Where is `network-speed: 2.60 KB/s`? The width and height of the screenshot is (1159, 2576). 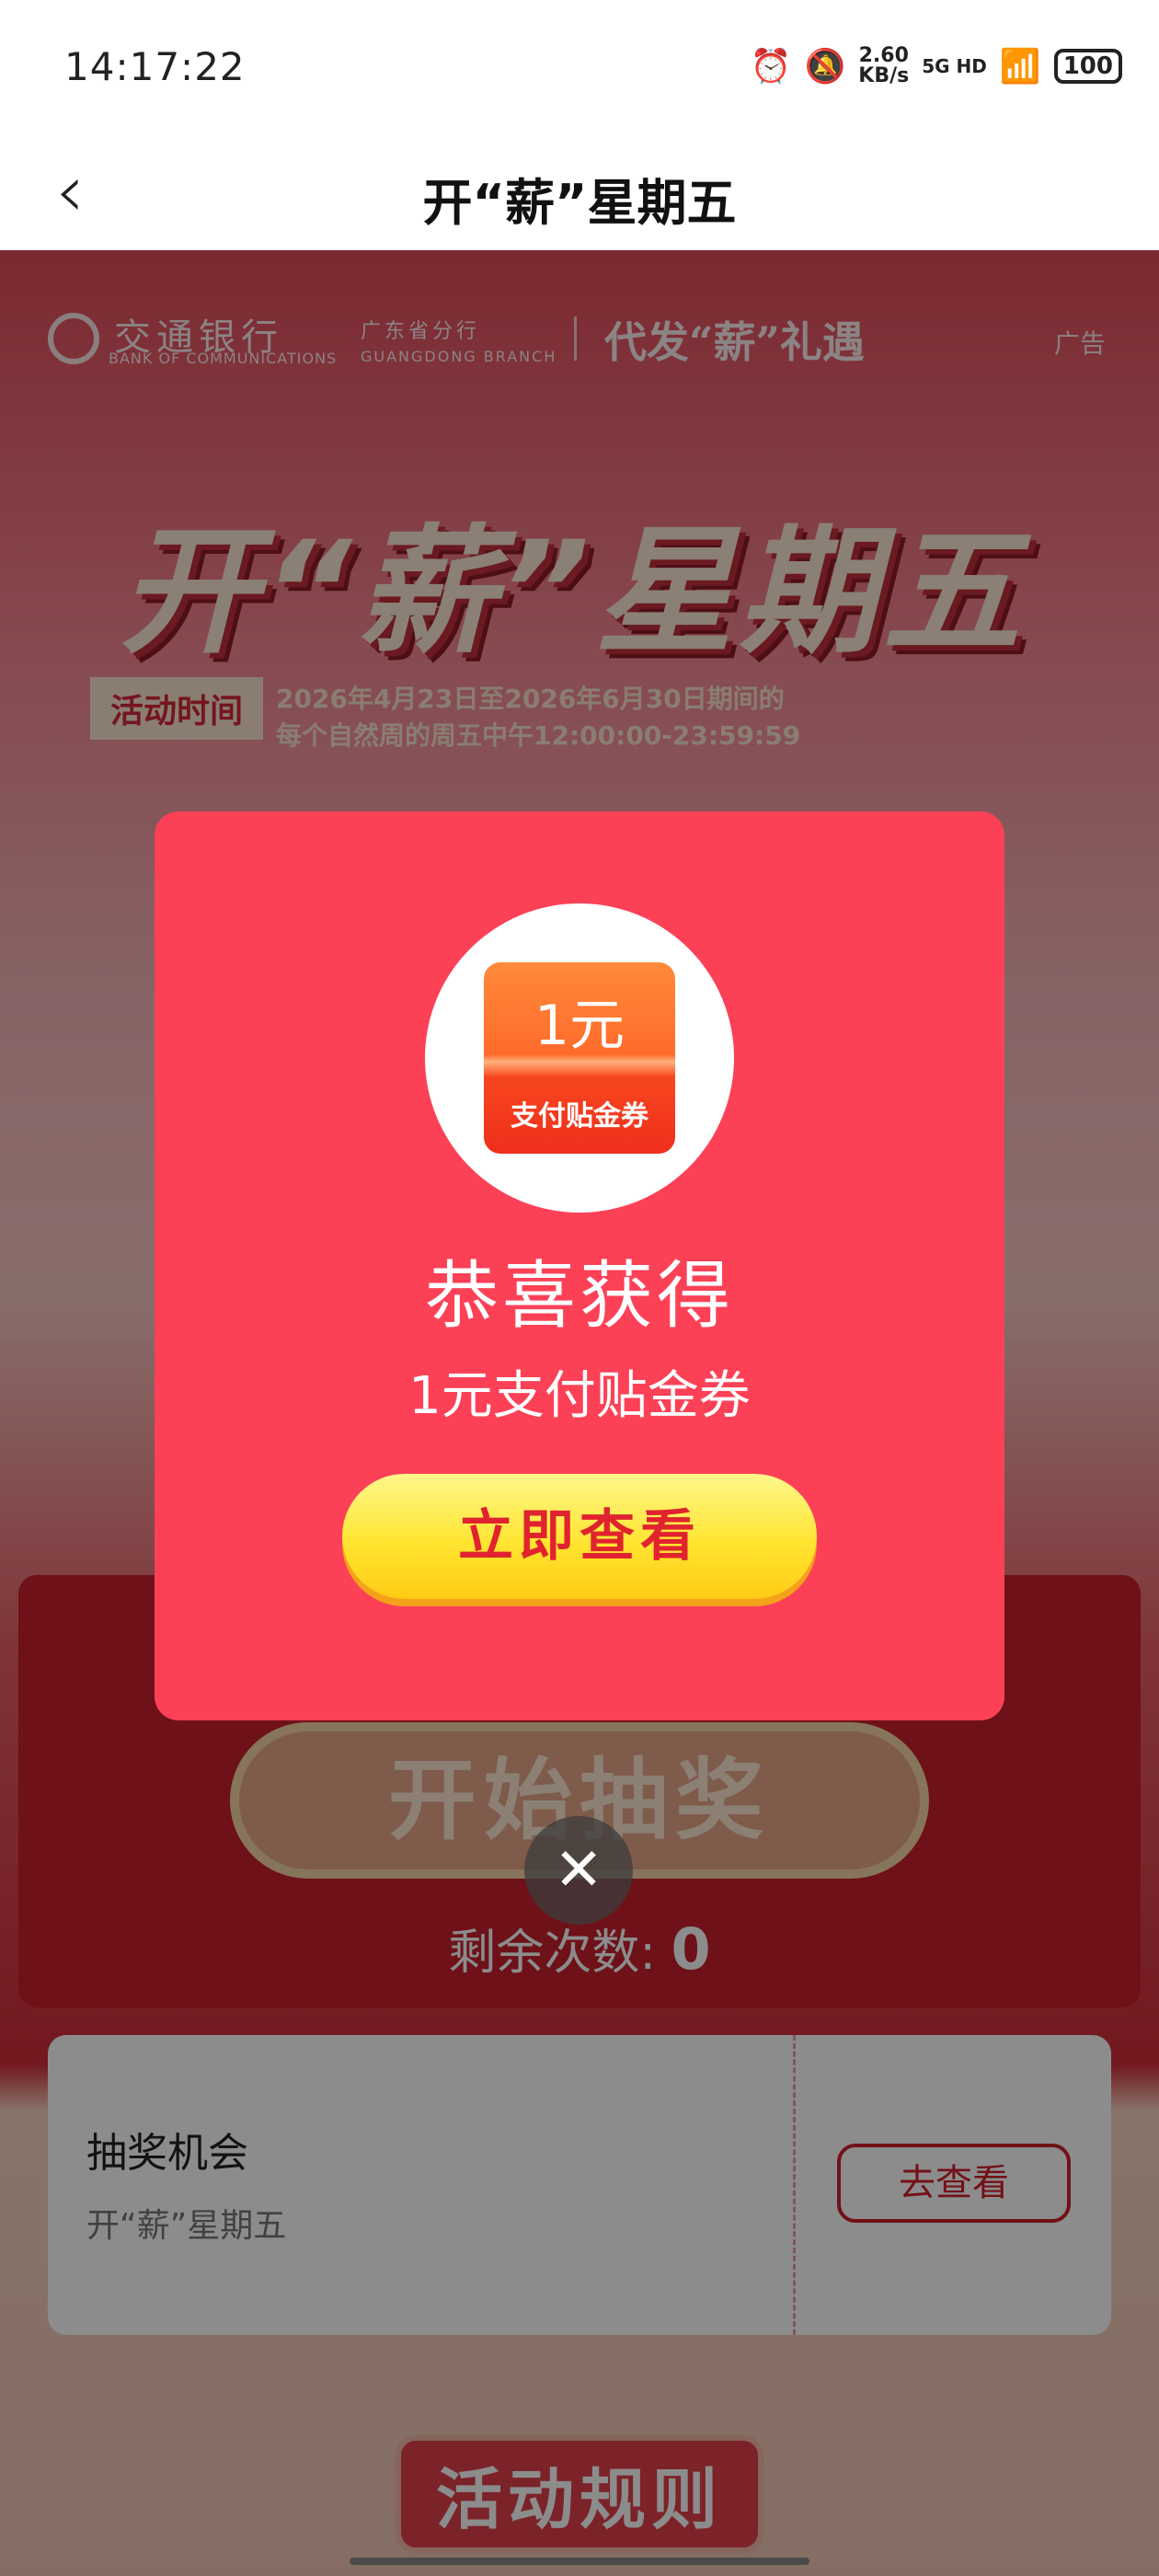 network-speed: 2.60 KB/s is located at coordinates (883, 66).